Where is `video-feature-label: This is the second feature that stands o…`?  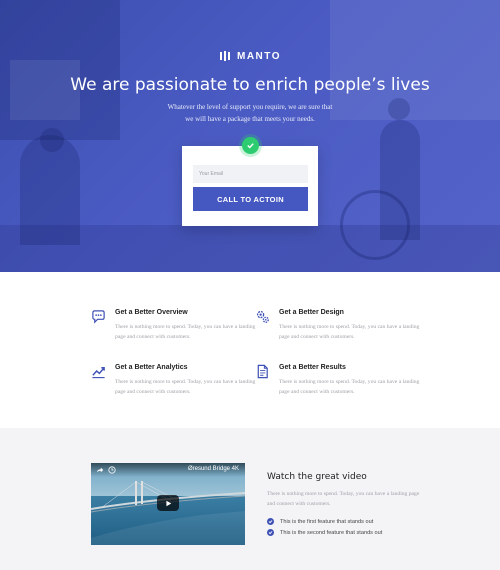
video-feature-label: This is the second feature that stands o… is located at coordinates (331, 532).